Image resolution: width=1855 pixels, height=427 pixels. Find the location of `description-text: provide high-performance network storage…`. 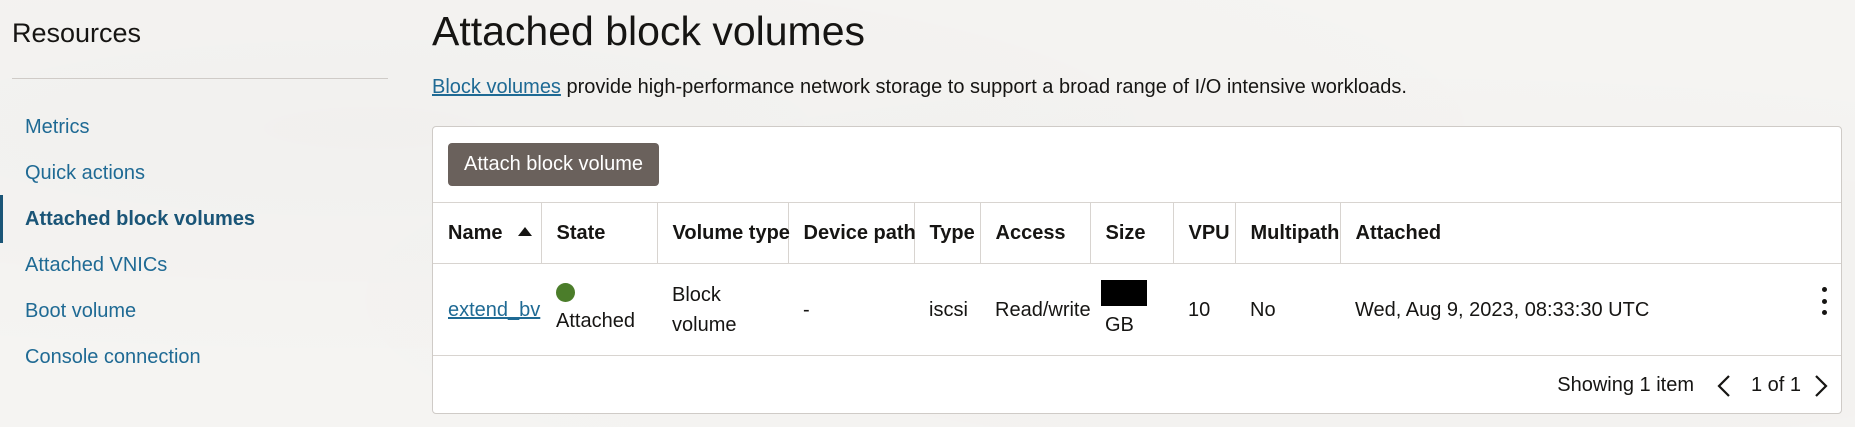

description-text: provide high-performance network storage… is located at coordinates (983, 87).